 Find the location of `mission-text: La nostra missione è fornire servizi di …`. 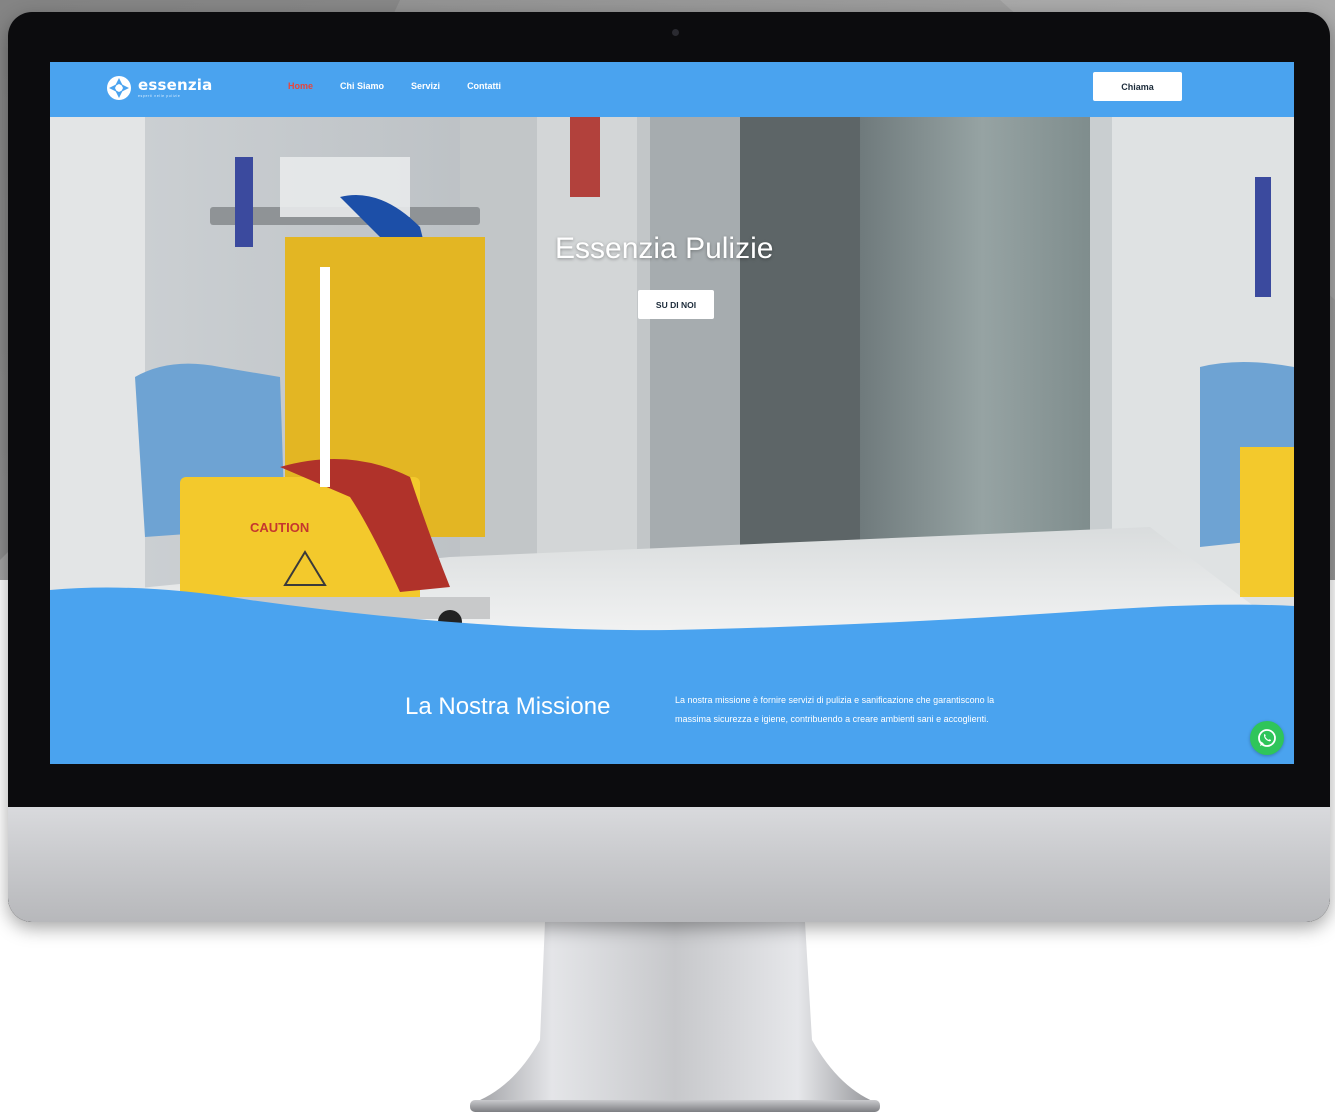

mission-text: La nostra missione è fornire servizi di … is located at coordinates (835, 709).